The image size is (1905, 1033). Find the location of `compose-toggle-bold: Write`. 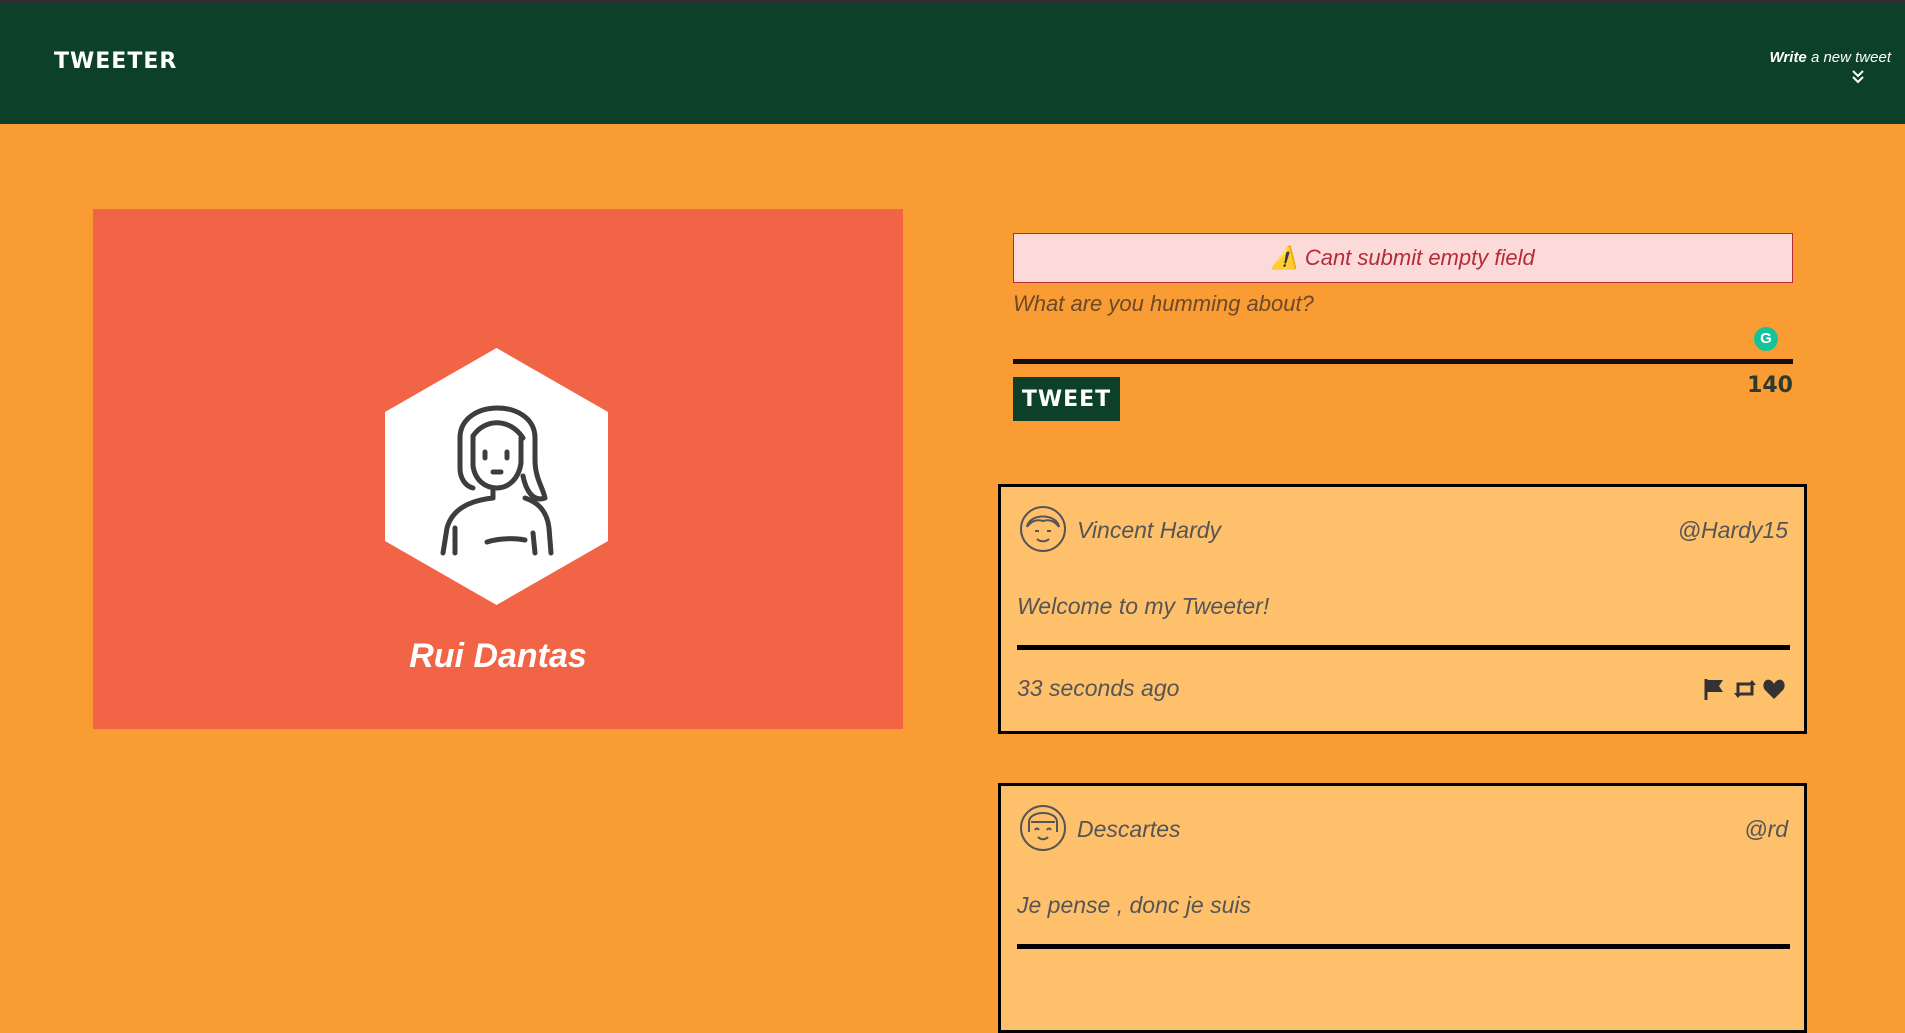

compose-toggle-bold: Write is located at coordinates (1788, 57).